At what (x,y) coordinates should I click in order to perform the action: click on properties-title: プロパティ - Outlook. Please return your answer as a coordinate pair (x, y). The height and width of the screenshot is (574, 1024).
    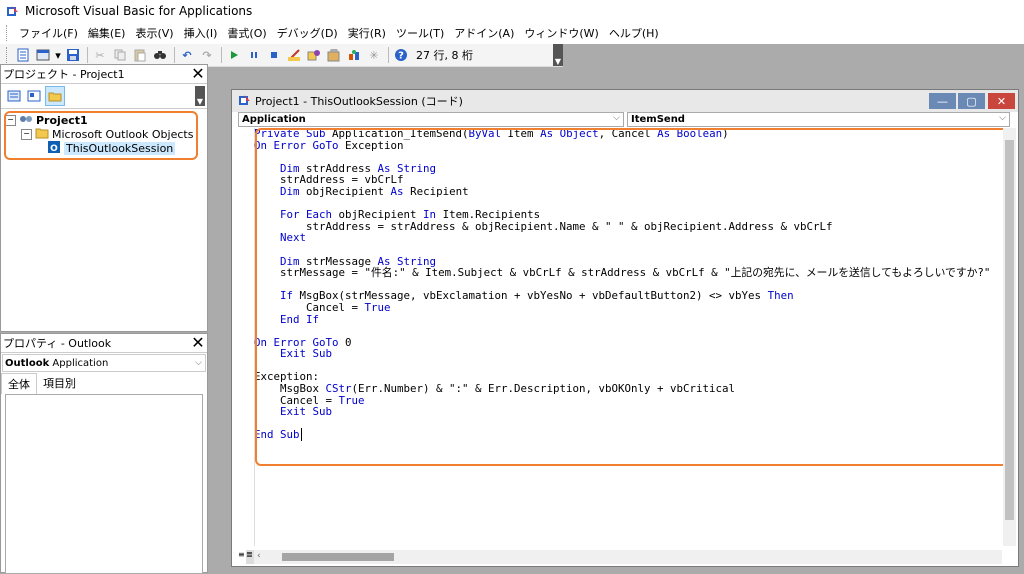
    Looking at the image, I should click on (57, 343).